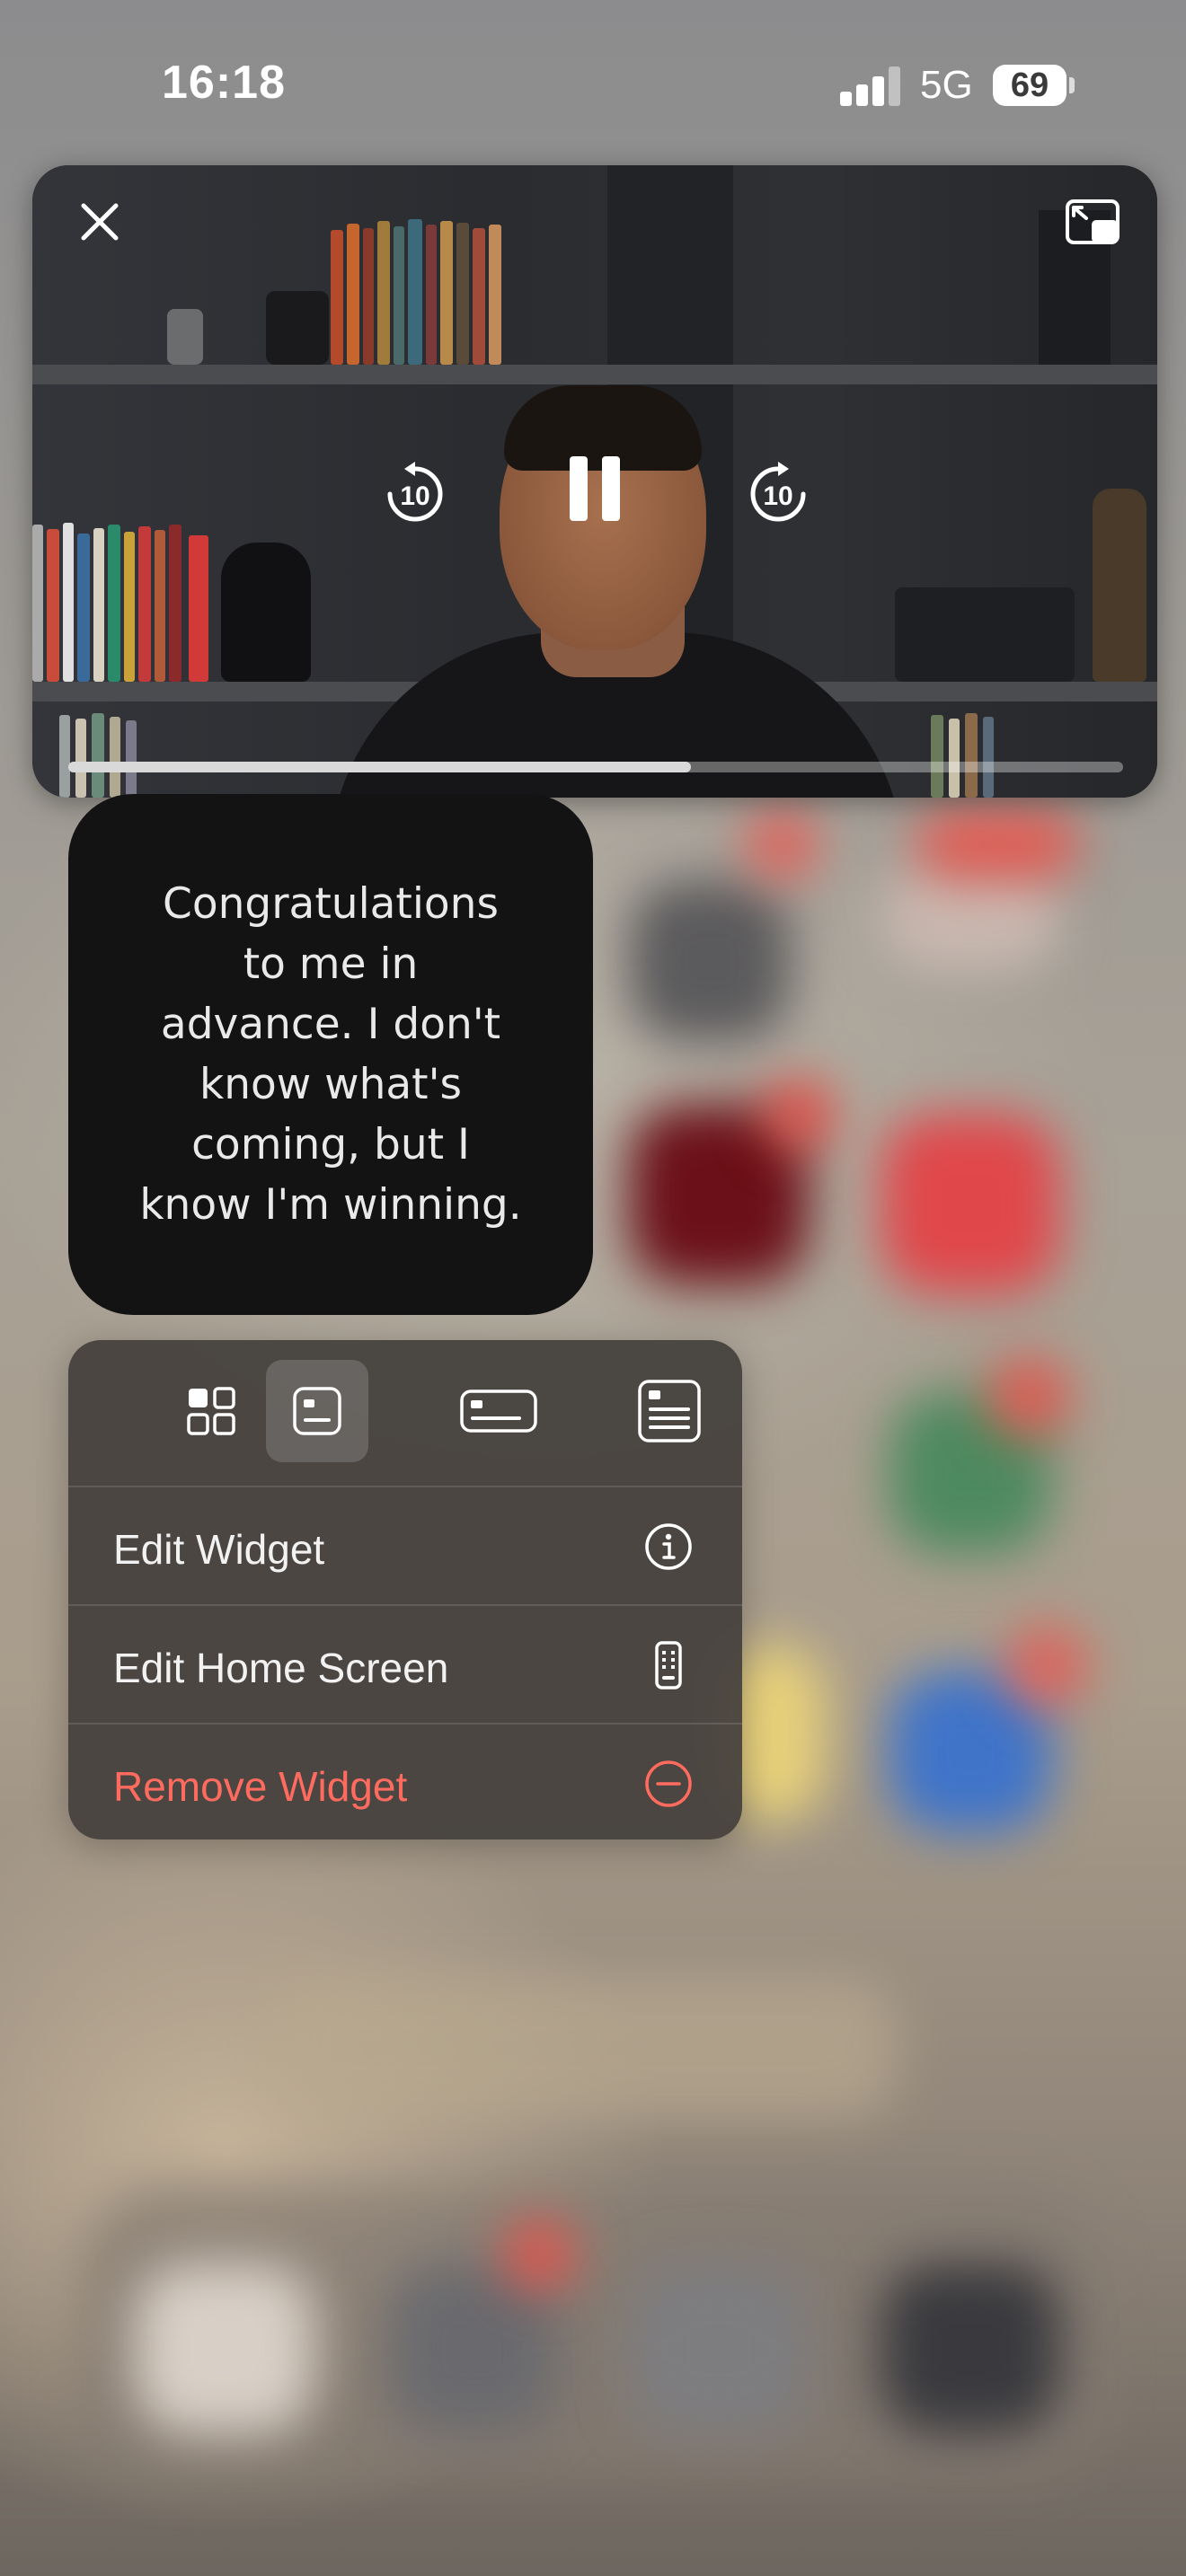 This screenshot has width=1186, height=2576. I want to click on skip-back-label: 10, so click(415, 496).